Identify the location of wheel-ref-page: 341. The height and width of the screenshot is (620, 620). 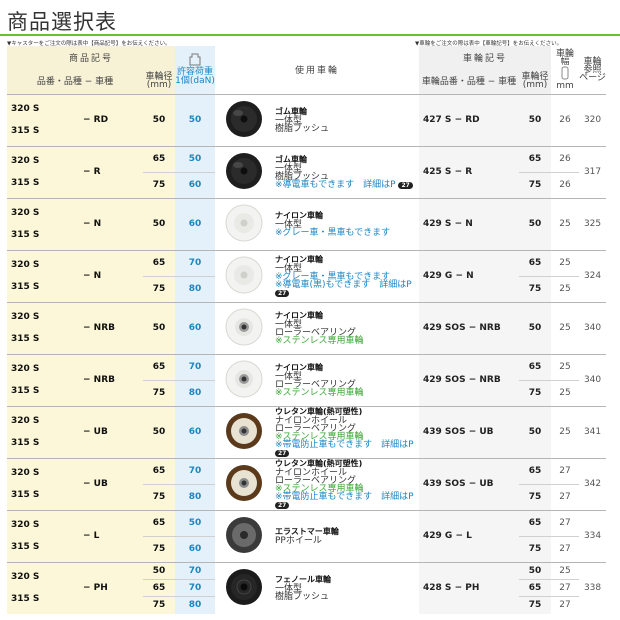
(593, 431).